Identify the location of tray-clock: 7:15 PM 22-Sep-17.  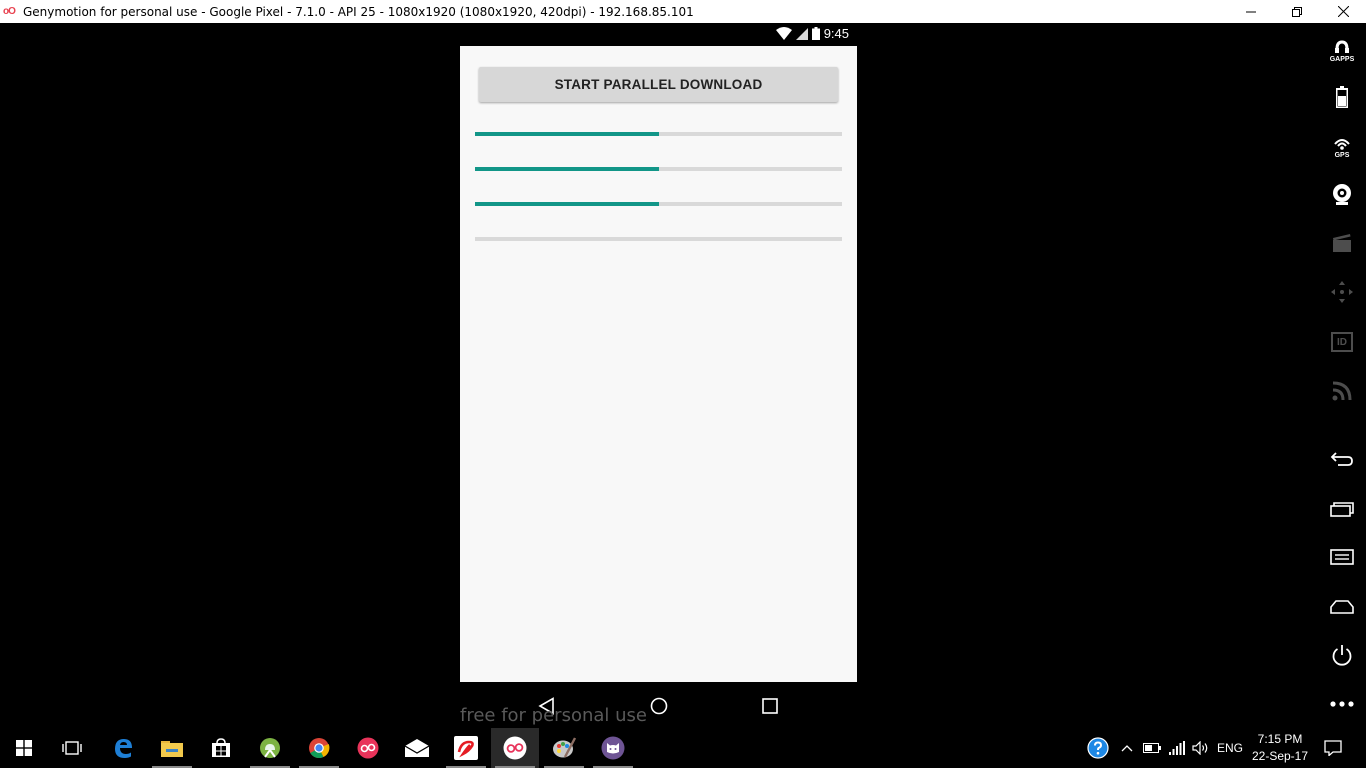
(1280, 748).